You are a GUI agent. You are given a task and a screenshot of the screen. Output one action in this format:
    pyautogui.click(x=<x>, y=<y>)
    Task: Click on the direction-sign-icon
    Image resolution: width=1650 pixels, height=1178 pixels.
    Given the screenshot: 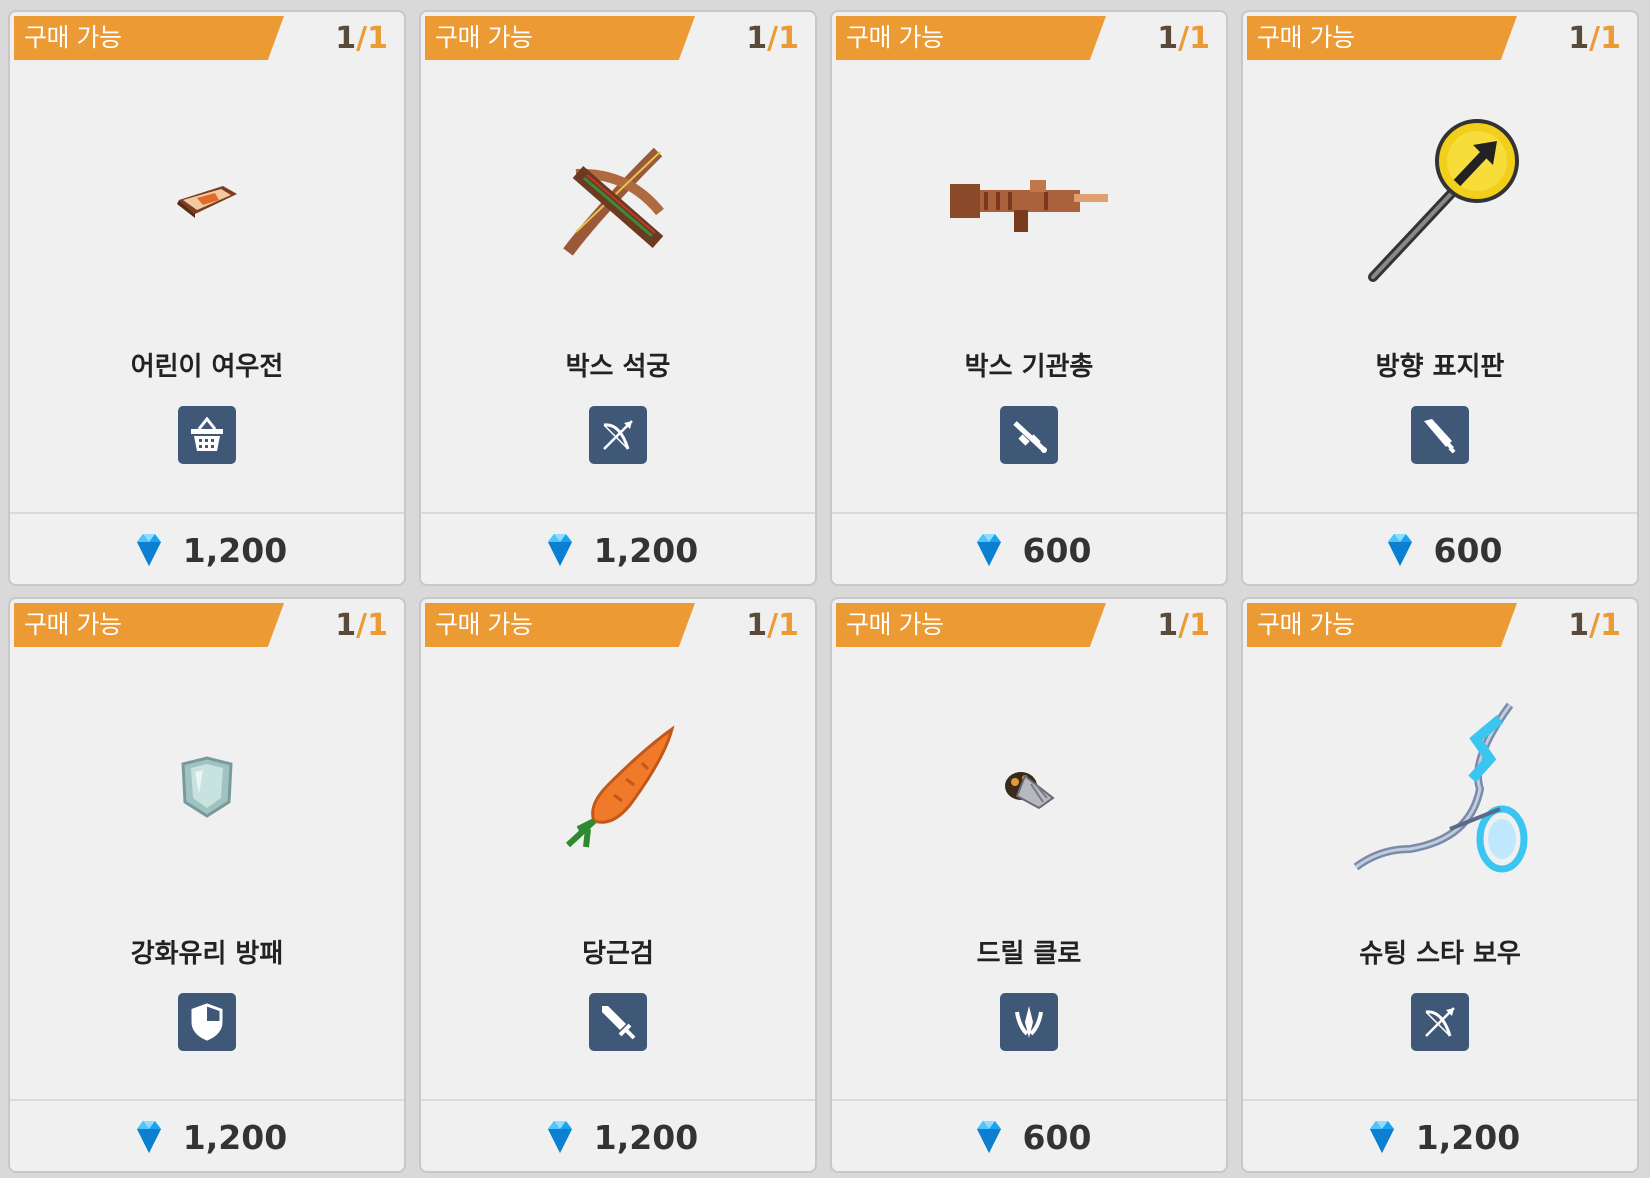 What is the action you would take?
    pyautogui.click(x=1440, y=202)
    